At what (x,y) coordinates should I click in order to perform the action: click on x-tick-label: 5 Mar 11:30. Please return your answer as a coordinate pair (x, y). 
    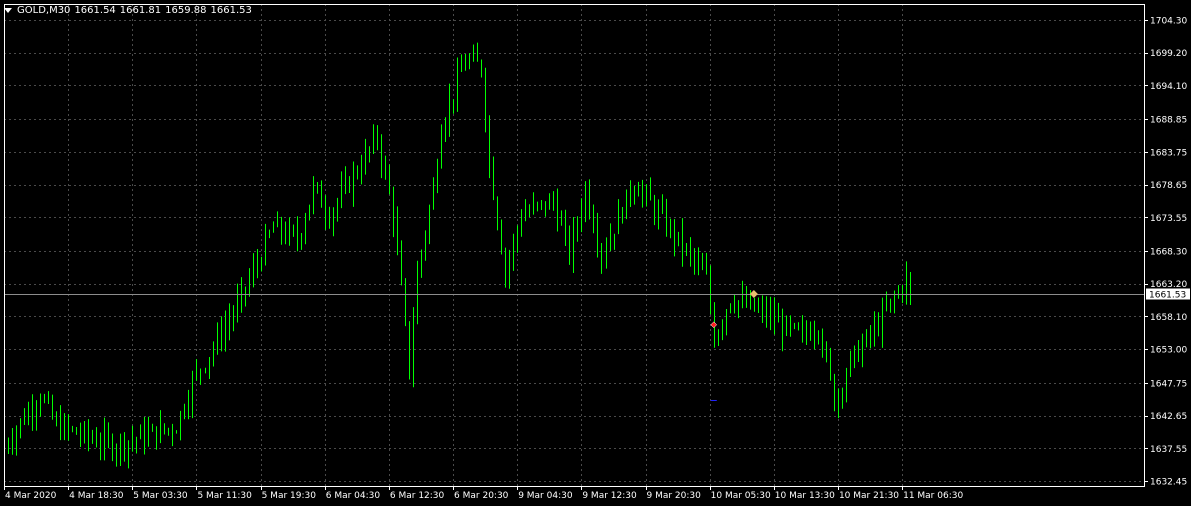
    Looking at the image, I should click on (224, 496).